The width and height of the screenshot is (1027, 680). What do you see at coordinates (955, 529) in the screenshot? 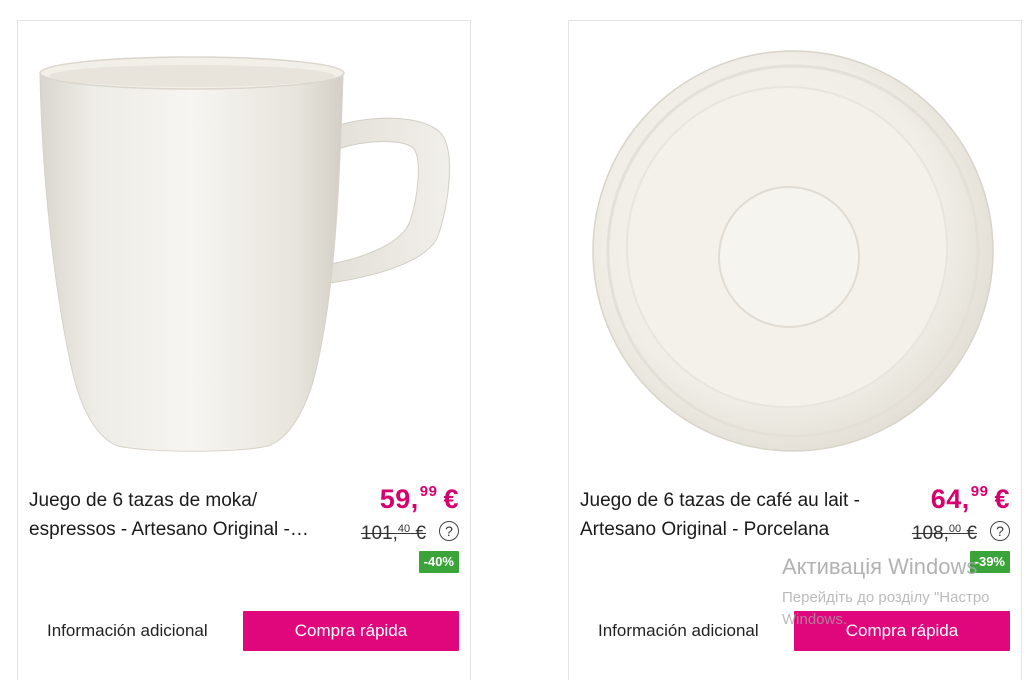
I see `old-price-decimals: 00` at bounding box center [955, 529].